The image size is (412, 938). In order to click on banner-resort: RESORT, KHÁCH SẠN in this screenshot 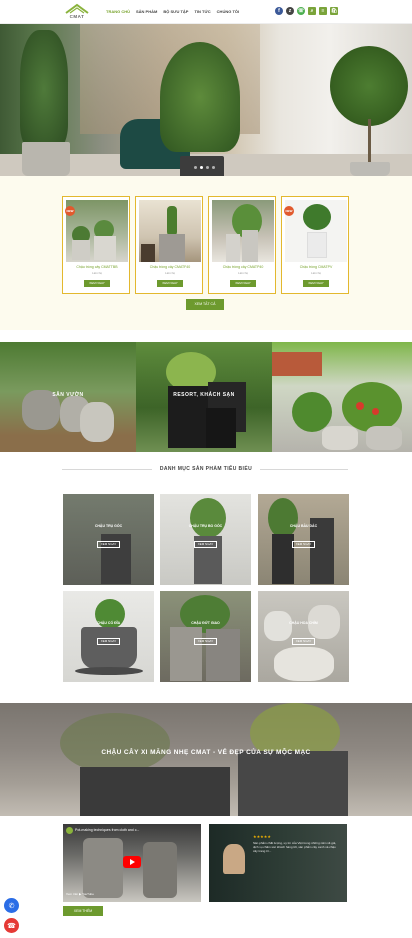, I will do `click(204, 397)`.